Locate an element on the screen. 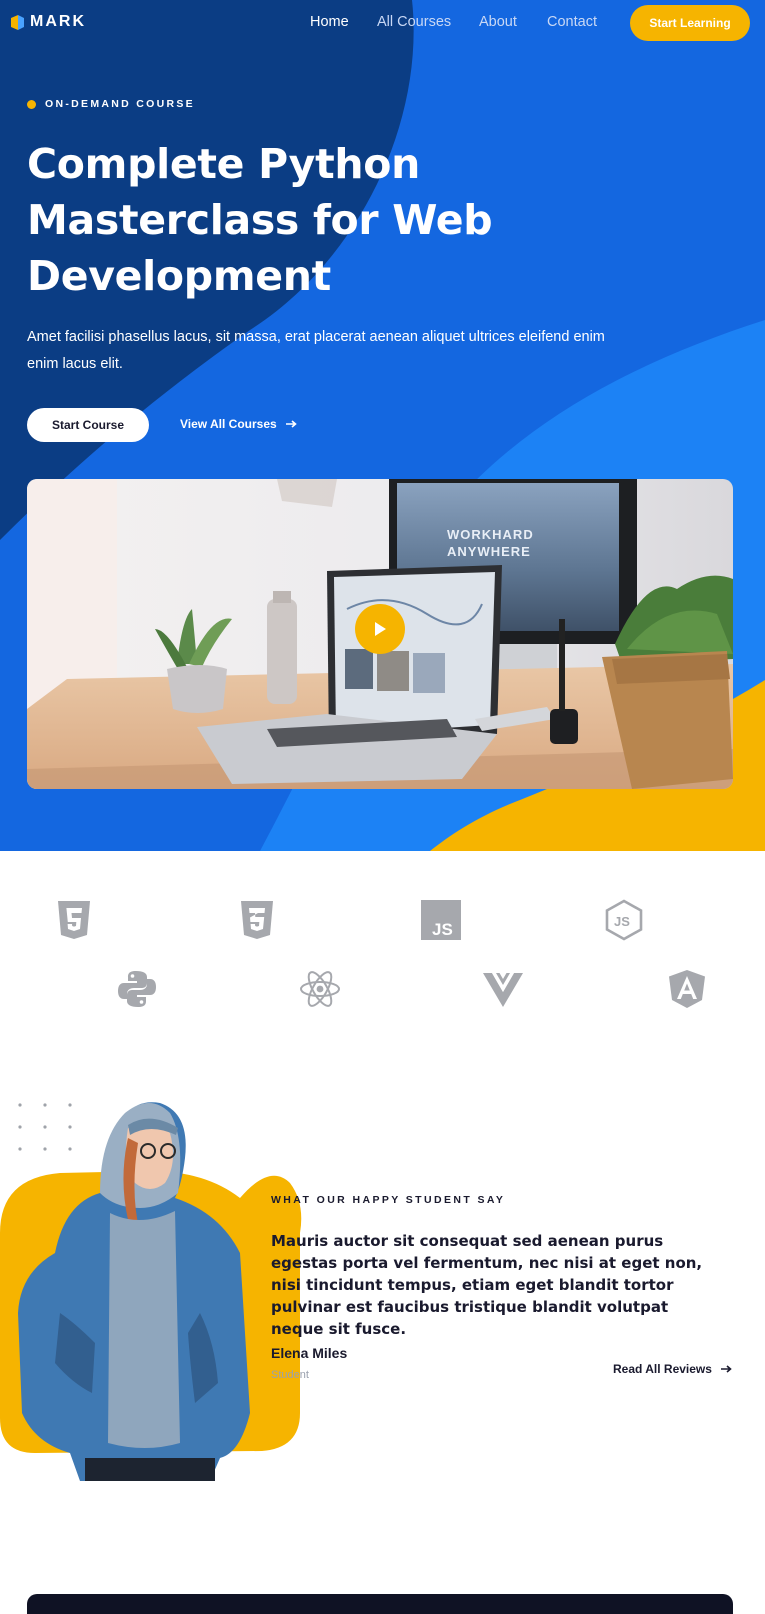 The width and height of the screenshot is (765, 1614). monitor-text-1: WORKHARD is located at coordinates (490, 534).